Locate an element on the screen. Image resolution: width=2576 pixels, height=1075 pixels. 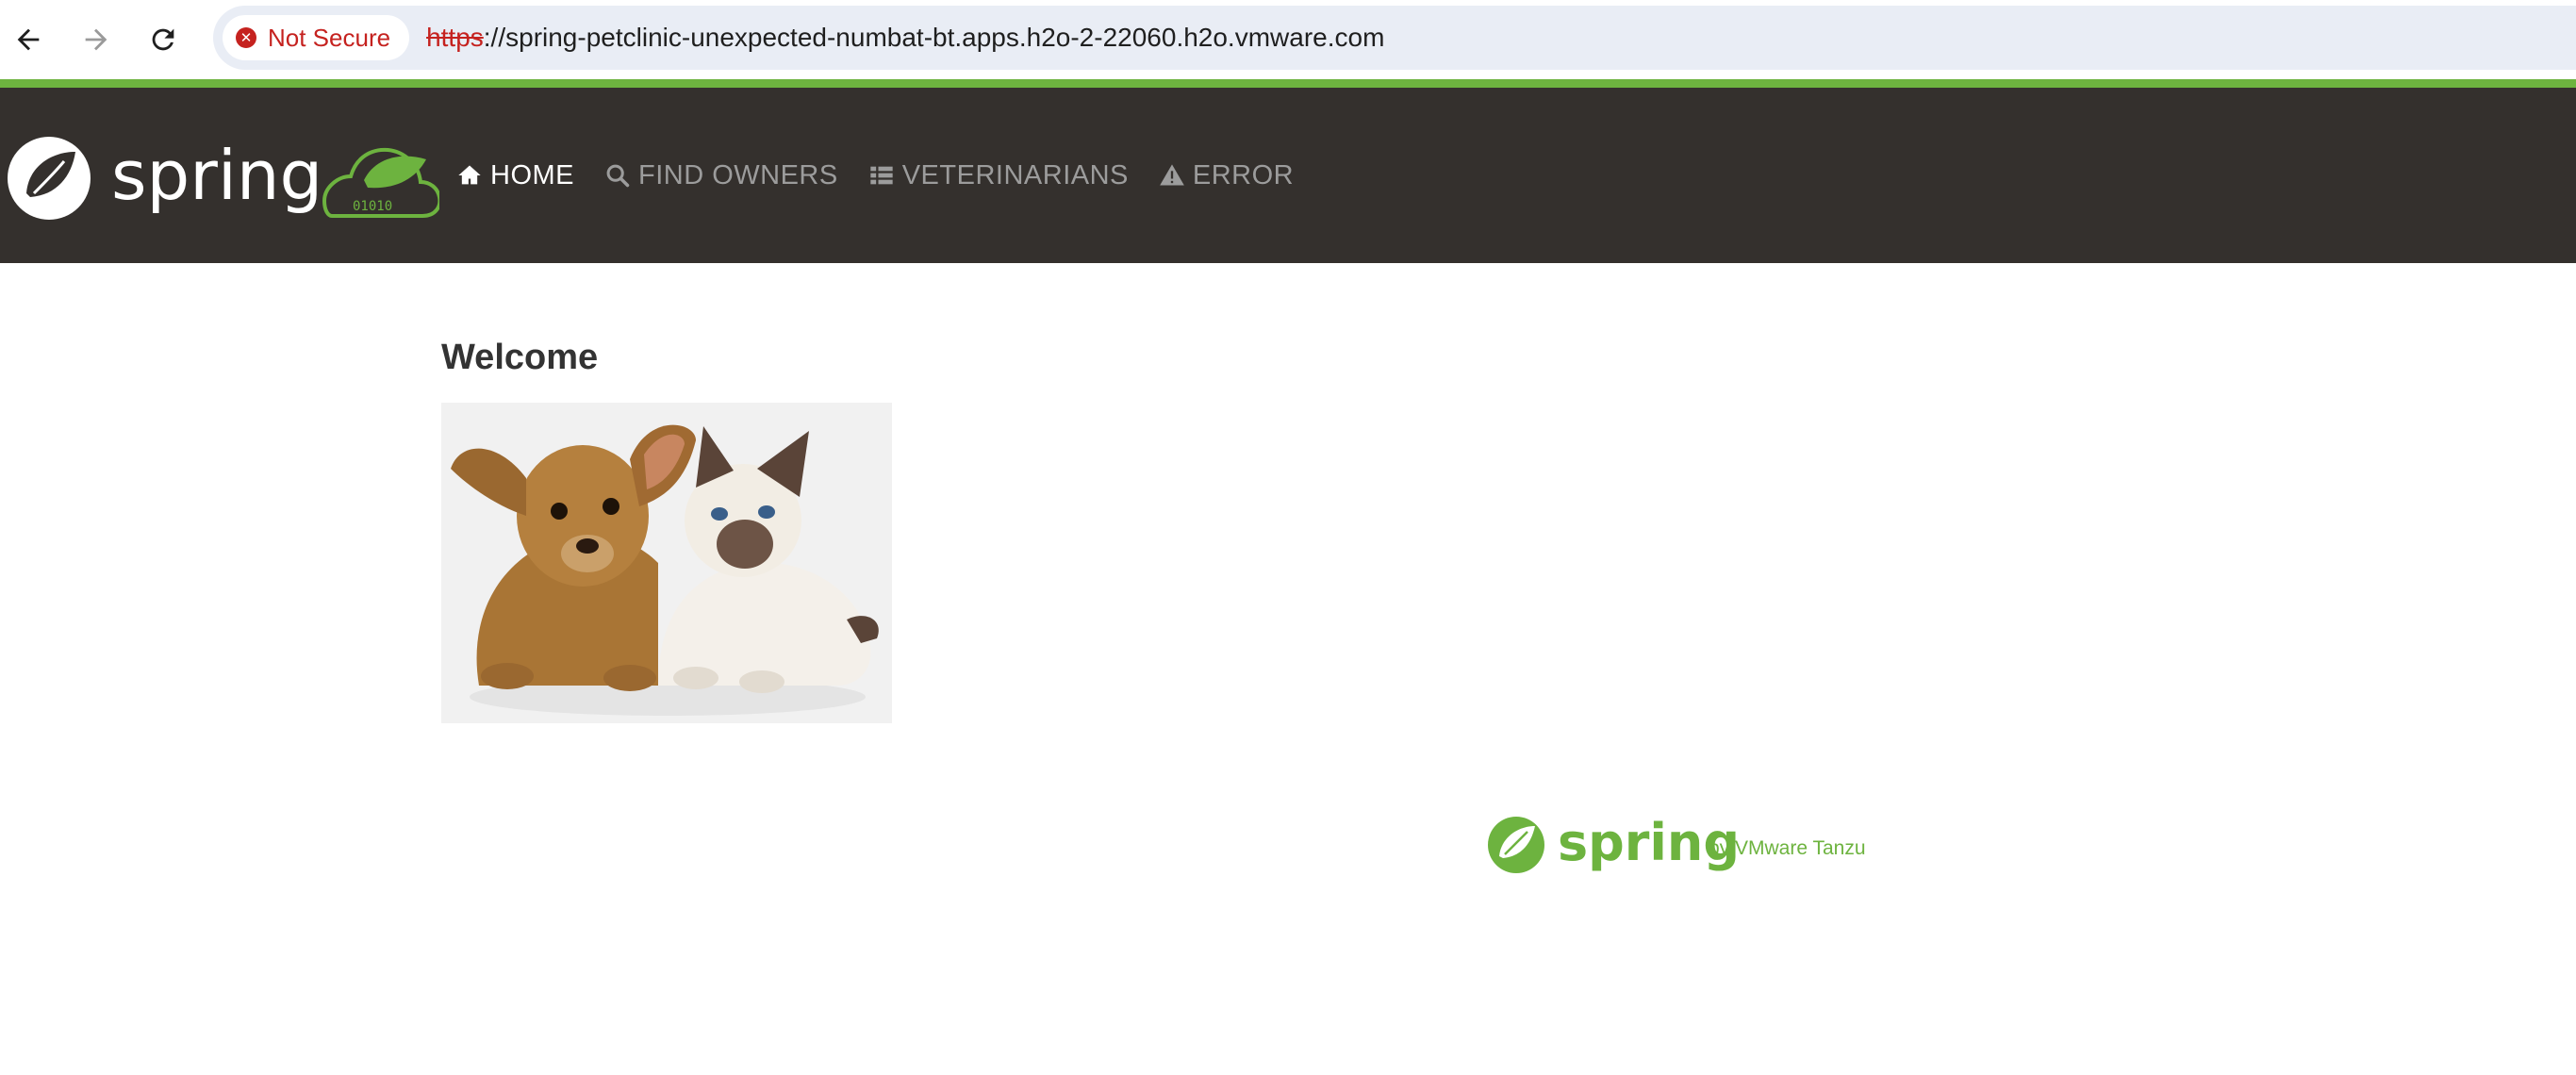
nav-home: HOME is located at coordinates (515, 175).